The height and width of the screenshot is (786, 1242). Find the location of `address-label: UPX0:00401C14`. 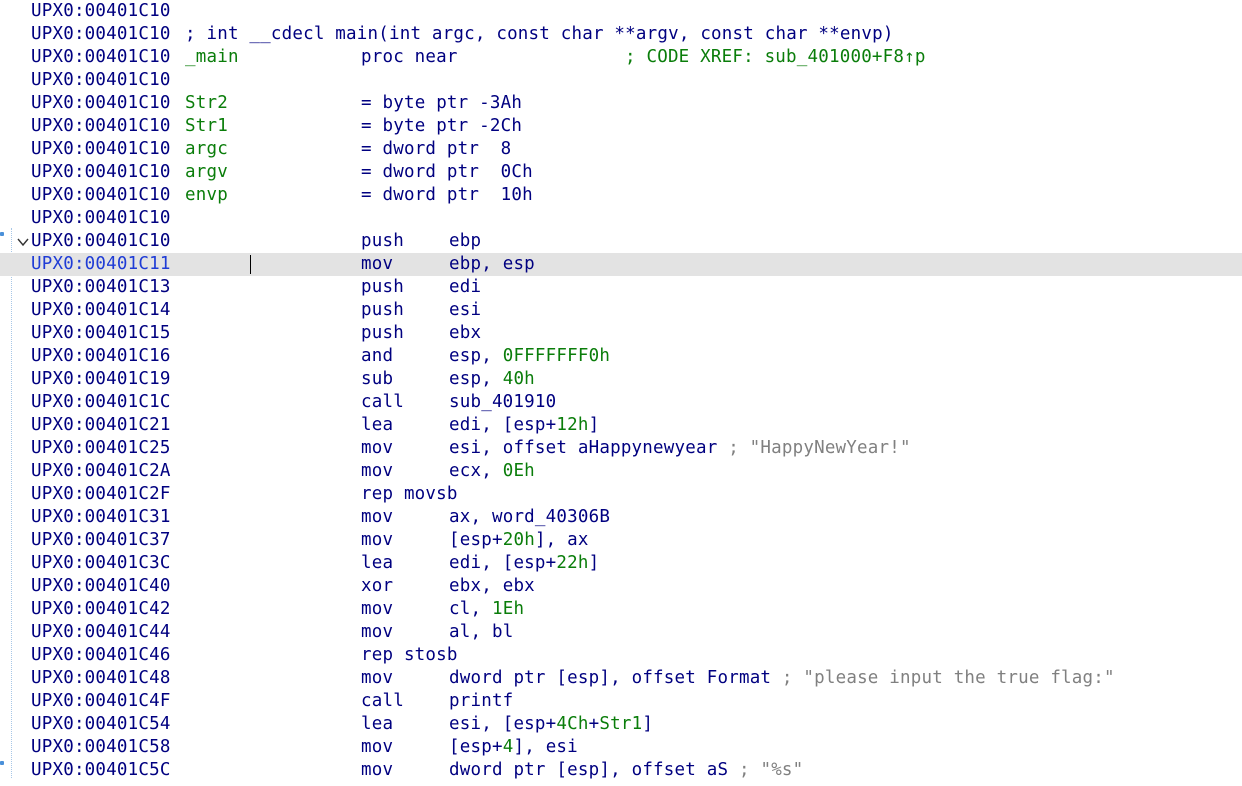

address-label: UPX0:00401C14 is located at coordinates (101, 310).